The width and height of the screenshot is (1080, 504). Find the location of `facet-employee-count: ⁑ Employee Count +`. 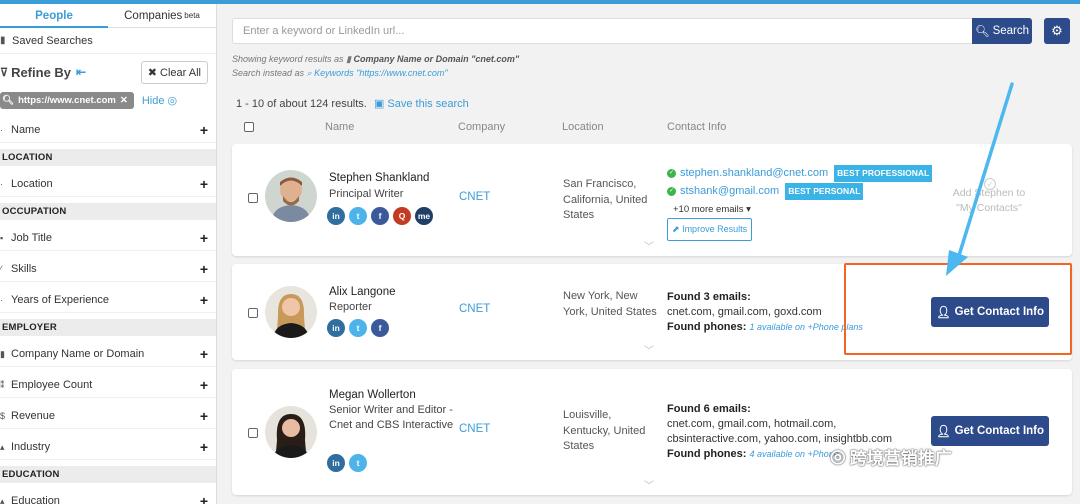

facet-employee-count: ⁑ Employee Count + is located at coordinates (108, 385).